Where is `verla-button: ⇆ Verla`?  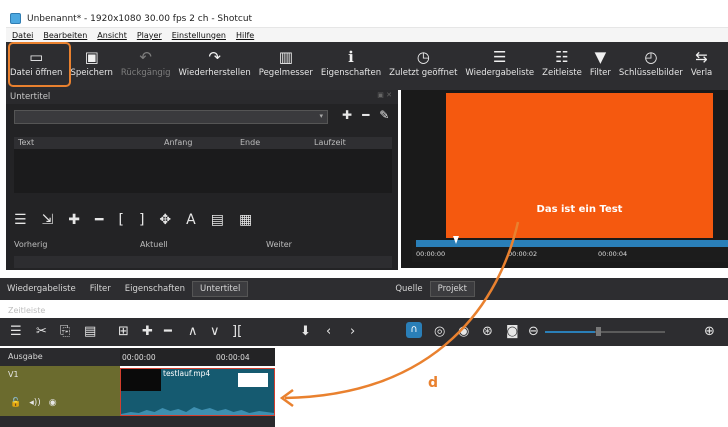
verla-button: ⇆ Verla is located at coordinates (701, 62).